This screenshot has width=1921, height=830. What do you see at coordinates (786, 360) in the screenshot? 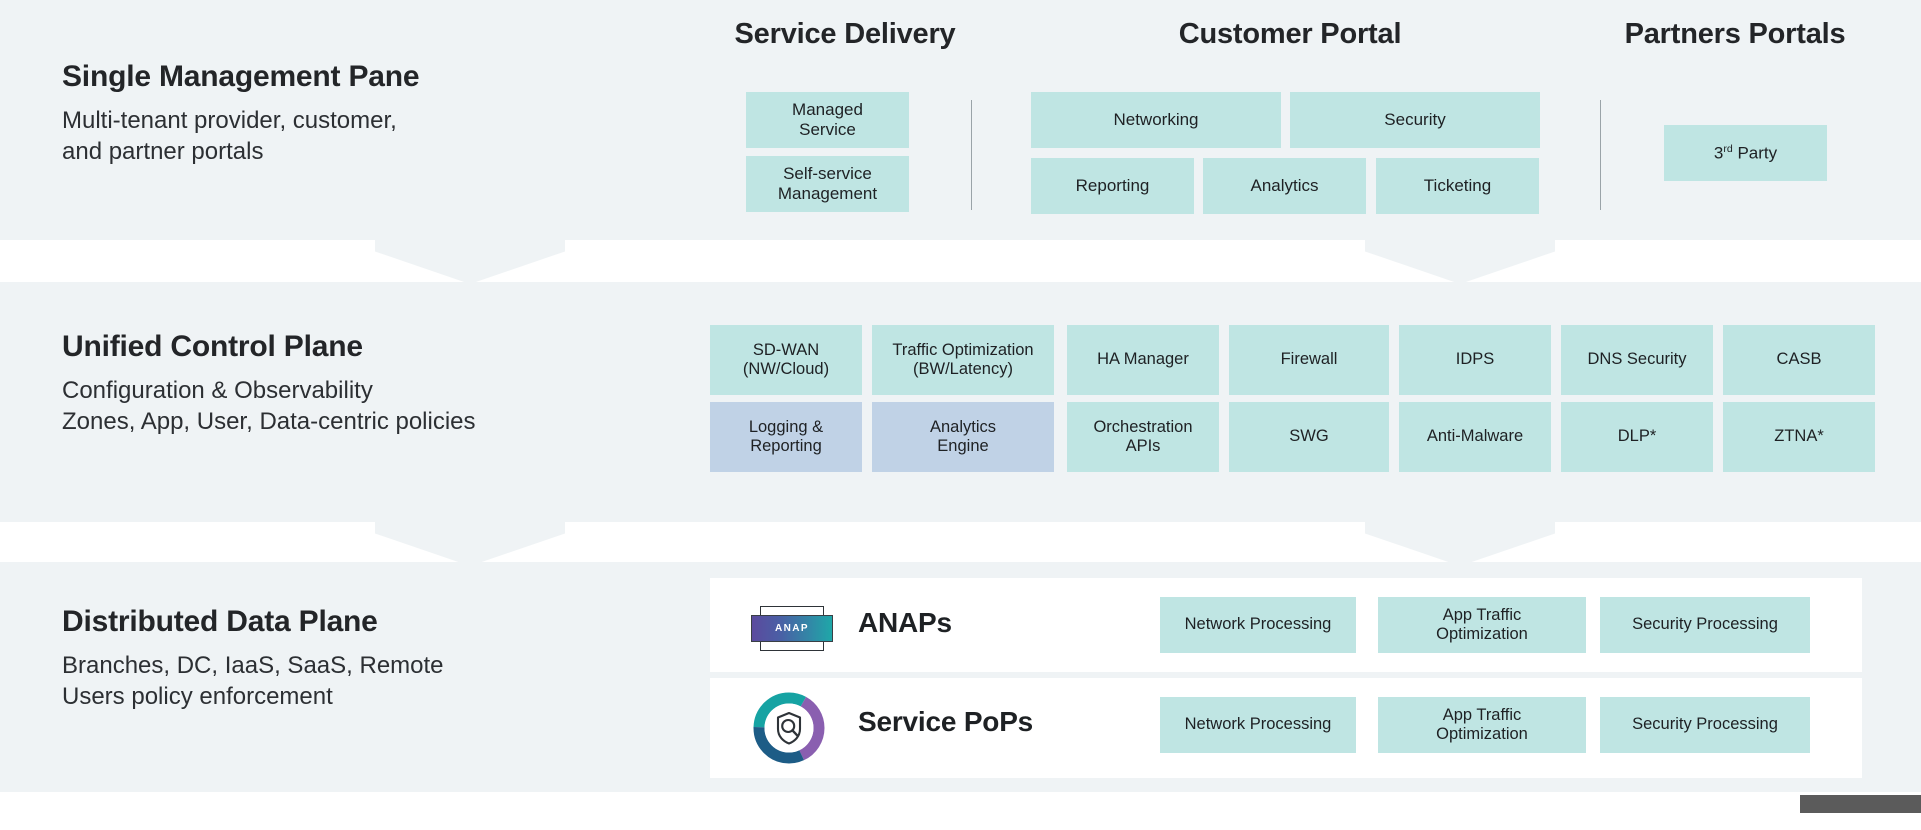
I see `chip-sd-wan: SD-WAN (NW/Cloud)` at bounding box center [786, 360].